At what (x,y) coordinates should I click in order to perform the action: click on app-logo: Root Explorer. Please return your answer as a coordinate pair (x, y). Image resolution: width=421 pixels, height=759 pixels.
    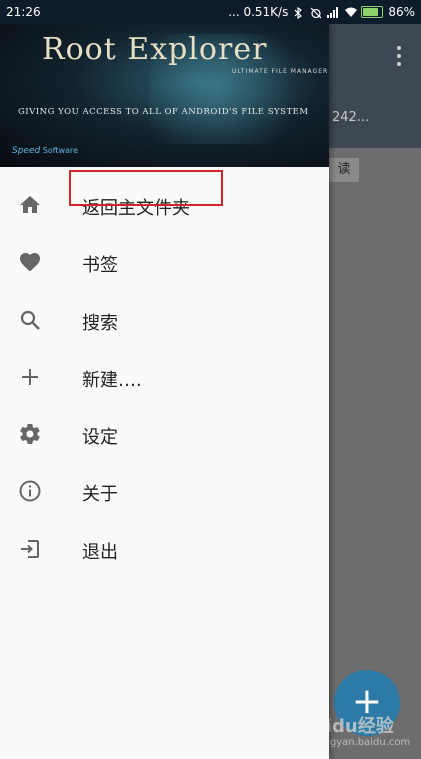
    Looking at the image, I should click on (155, 49).